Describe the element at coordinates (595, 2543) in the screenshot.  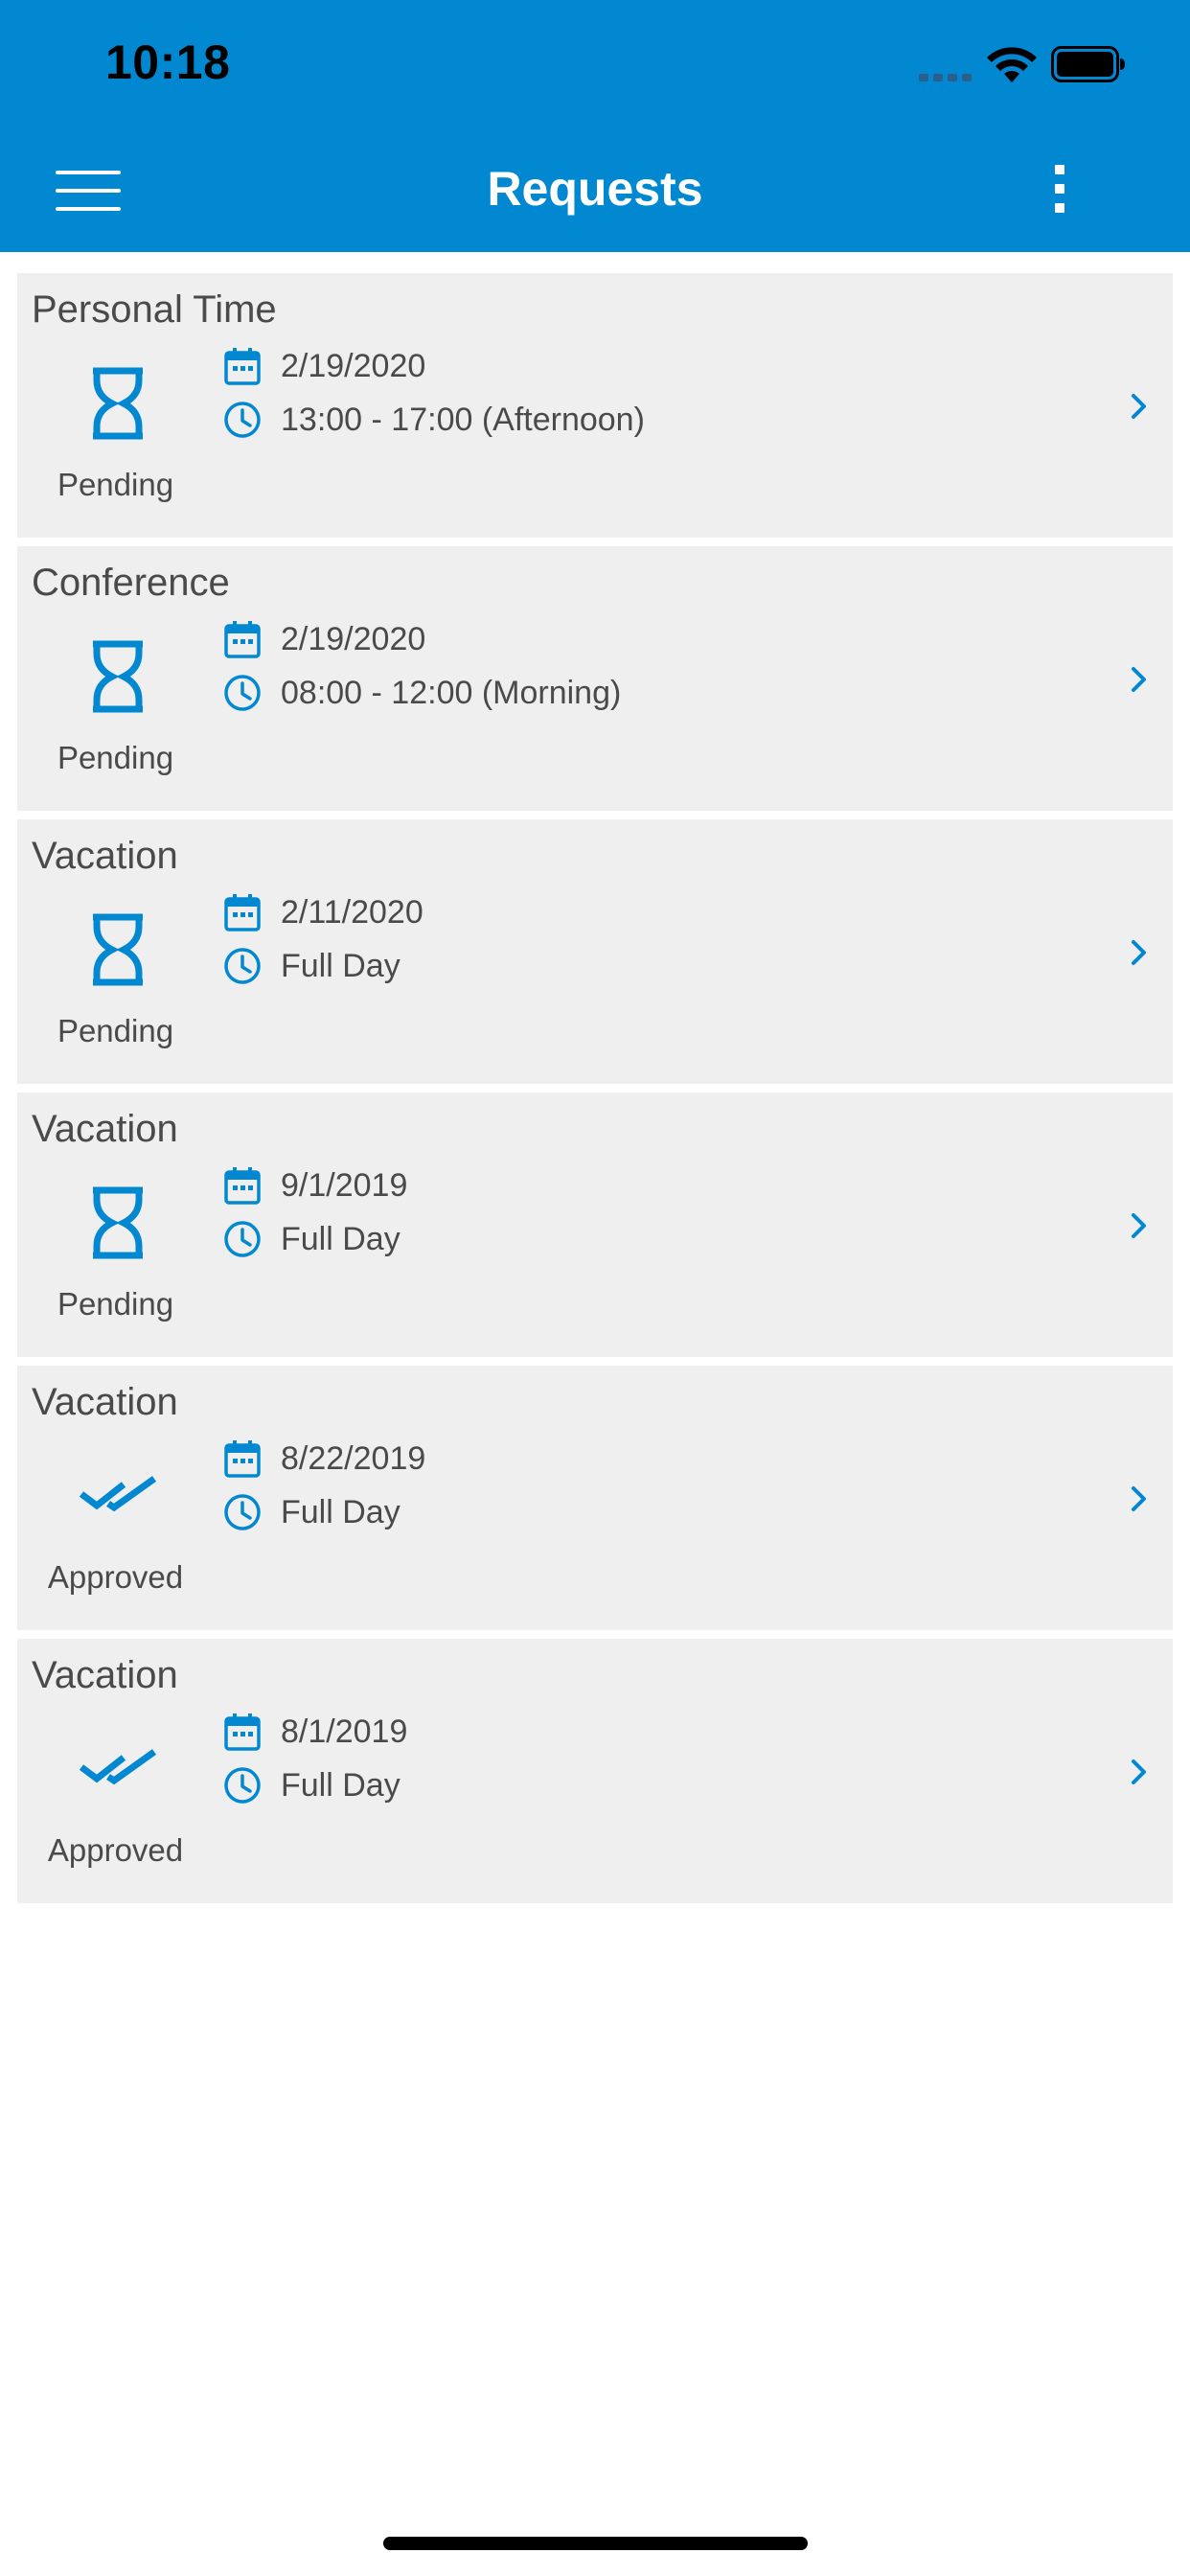
I see `home-indicator` at that location.